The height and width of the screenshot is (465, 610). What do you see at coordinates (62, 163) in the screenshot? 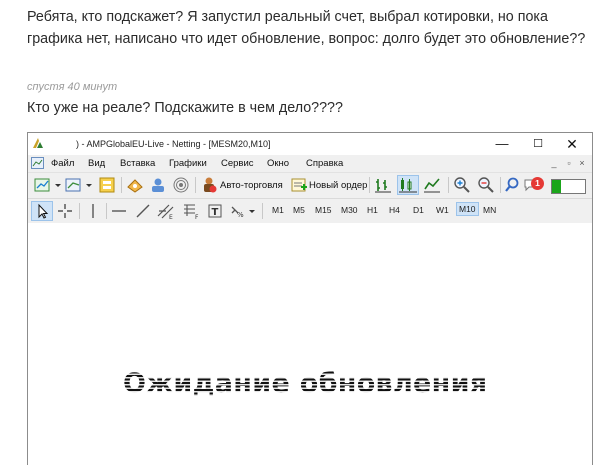
I see `menu-file: Файл` at bounding box center [62, 163].